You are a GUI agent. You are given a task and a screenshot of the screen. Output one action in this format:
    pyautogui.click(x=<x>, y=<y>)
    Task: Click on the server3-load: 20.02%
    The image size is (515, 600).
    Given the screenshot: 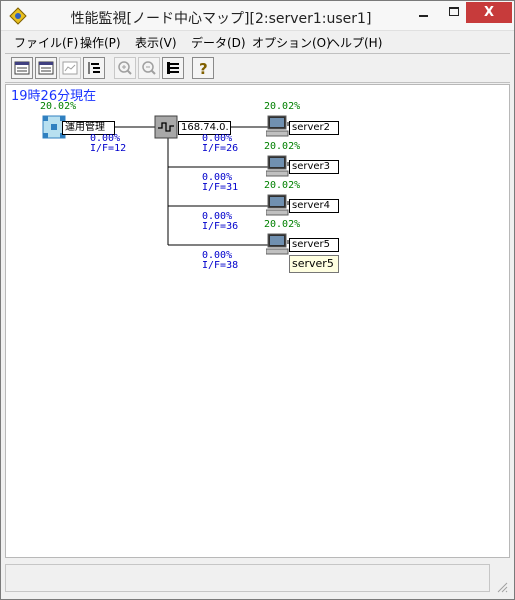 What is the action you would take?
    pyautogui.click(x=282, y=146)
    